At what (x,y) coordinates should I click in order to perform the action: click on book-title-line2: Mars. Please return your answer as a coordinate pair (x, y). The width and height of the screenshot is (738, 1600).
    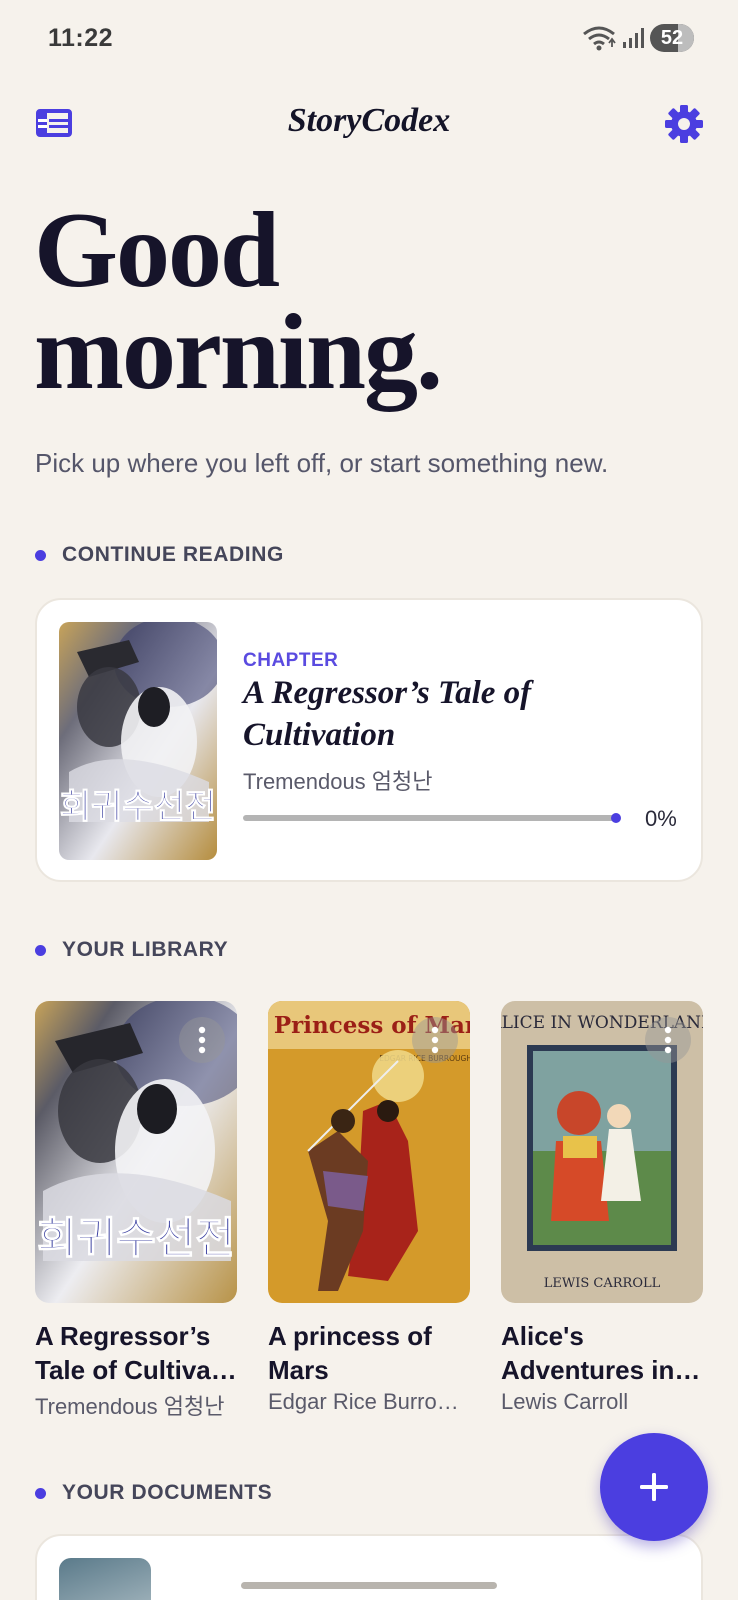
    Looking at the image, I should click on (298, 1370).